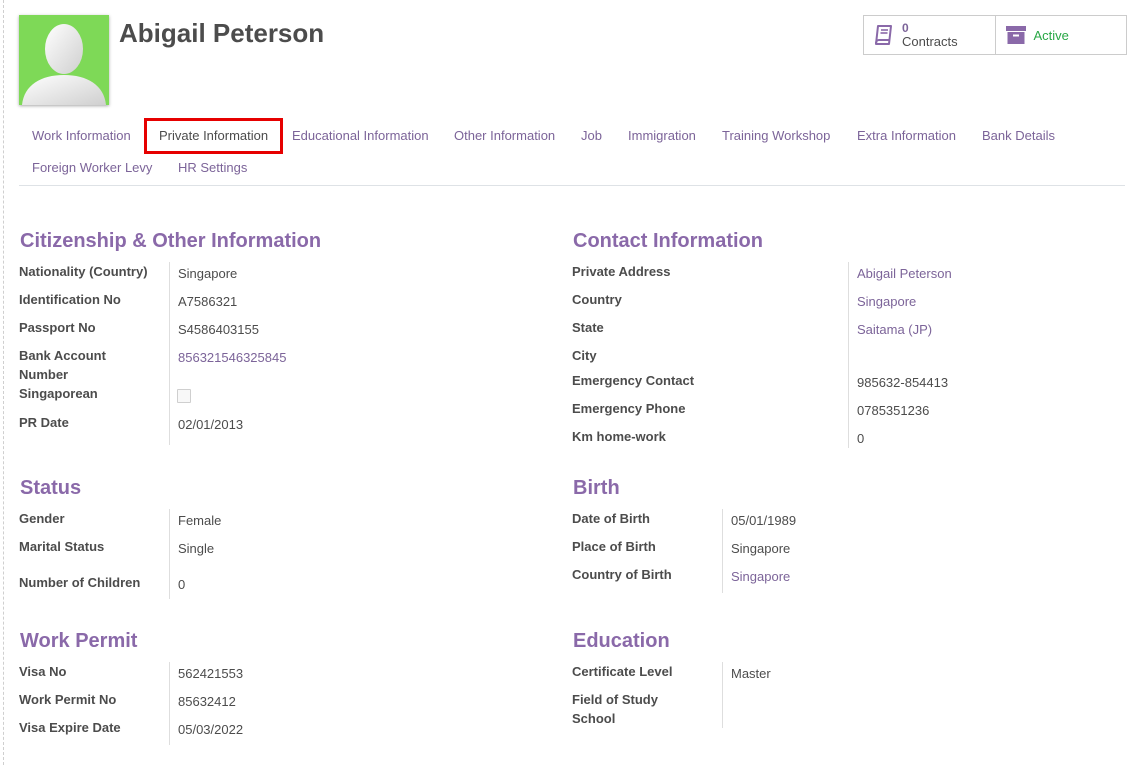 The image size is (1141, 765). Describe the element at coordinates (763, 520) in the screenshot. I see `value-date-of-birth: 05/01/1989` at that location.